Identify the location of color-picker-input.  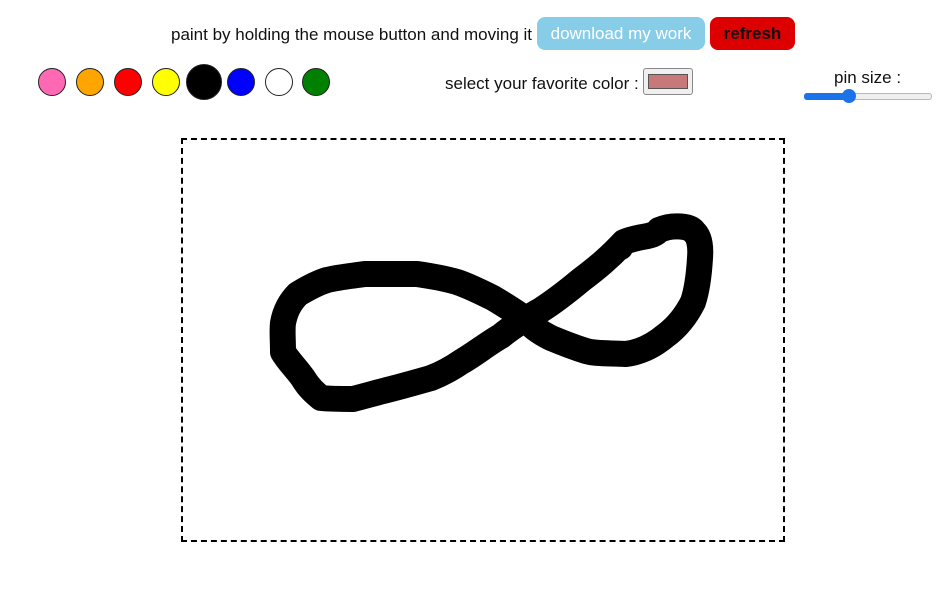
(668, 81).